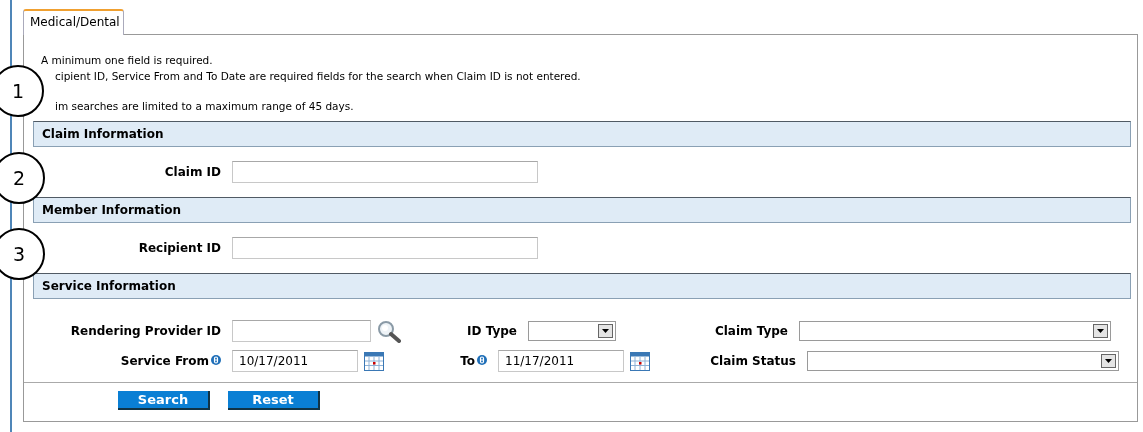 This screenshot has width=1143, height=432. What do you see at coordinates (22, 254) in the screenshot?
I see `callout-number: 3` at bounding box center [22, 254].